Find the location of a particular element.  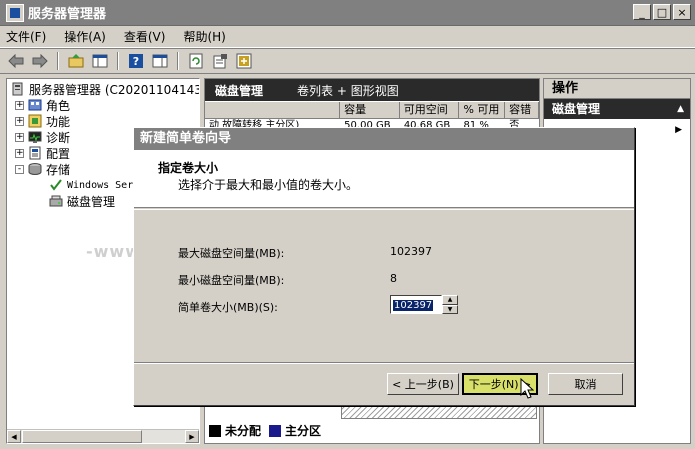

dialog-title: 新建简单卷向导 is located at coordinates (384, 139).